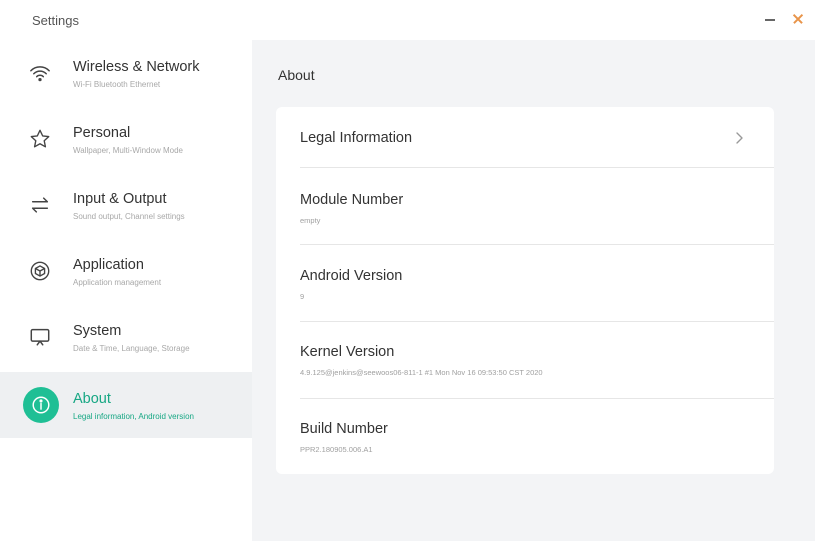  What do you see at coordinates (92, 399) in the screenshot?
I see `sidebar-item-label: About` at bounding box center [92, 399].